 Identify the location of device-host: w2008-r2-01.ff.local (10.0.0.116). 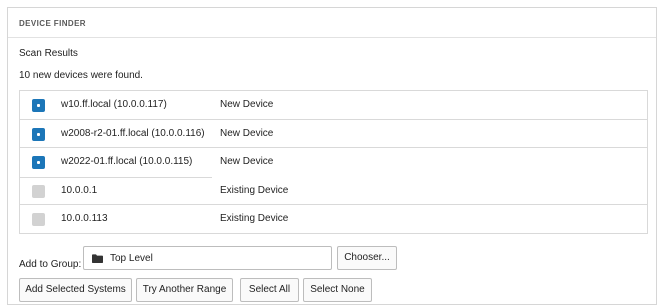
(133, 133).